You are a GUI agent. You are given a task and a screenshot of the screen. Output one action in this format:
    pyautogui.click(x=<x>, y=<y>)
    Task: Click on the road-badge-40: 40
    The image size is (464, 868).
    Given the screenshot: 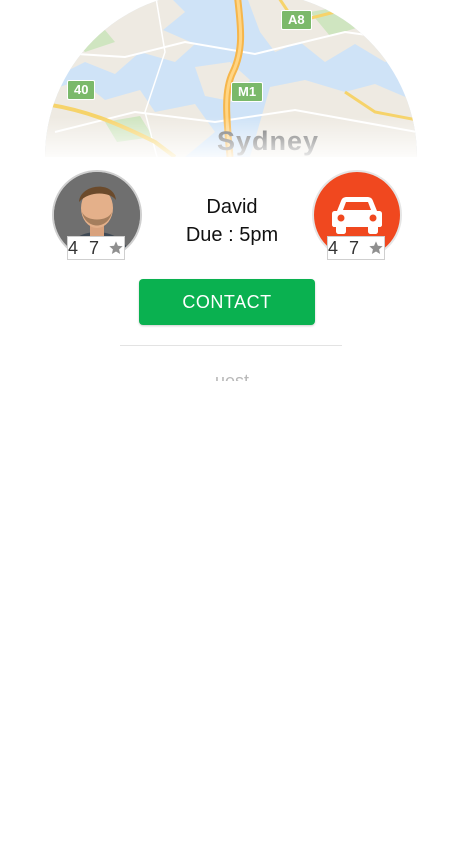 What is the action you would take?
    pyautogui.click(x=81, y=90)
    